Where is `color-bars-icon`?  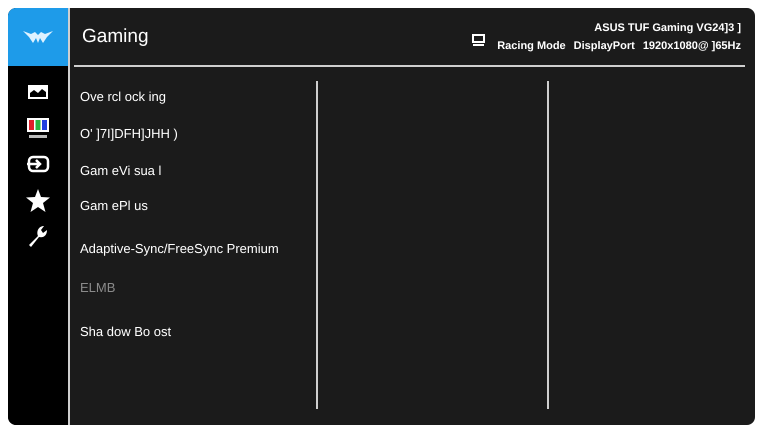
color-bars-icon is located at coordinates (38, 128).